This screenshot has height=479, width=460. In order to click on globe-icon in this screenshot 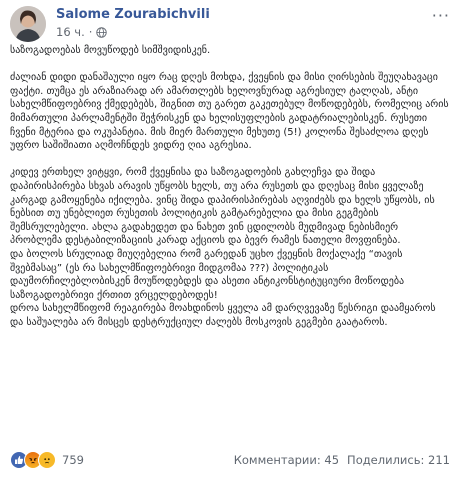, I will do `click(102, 32)`.